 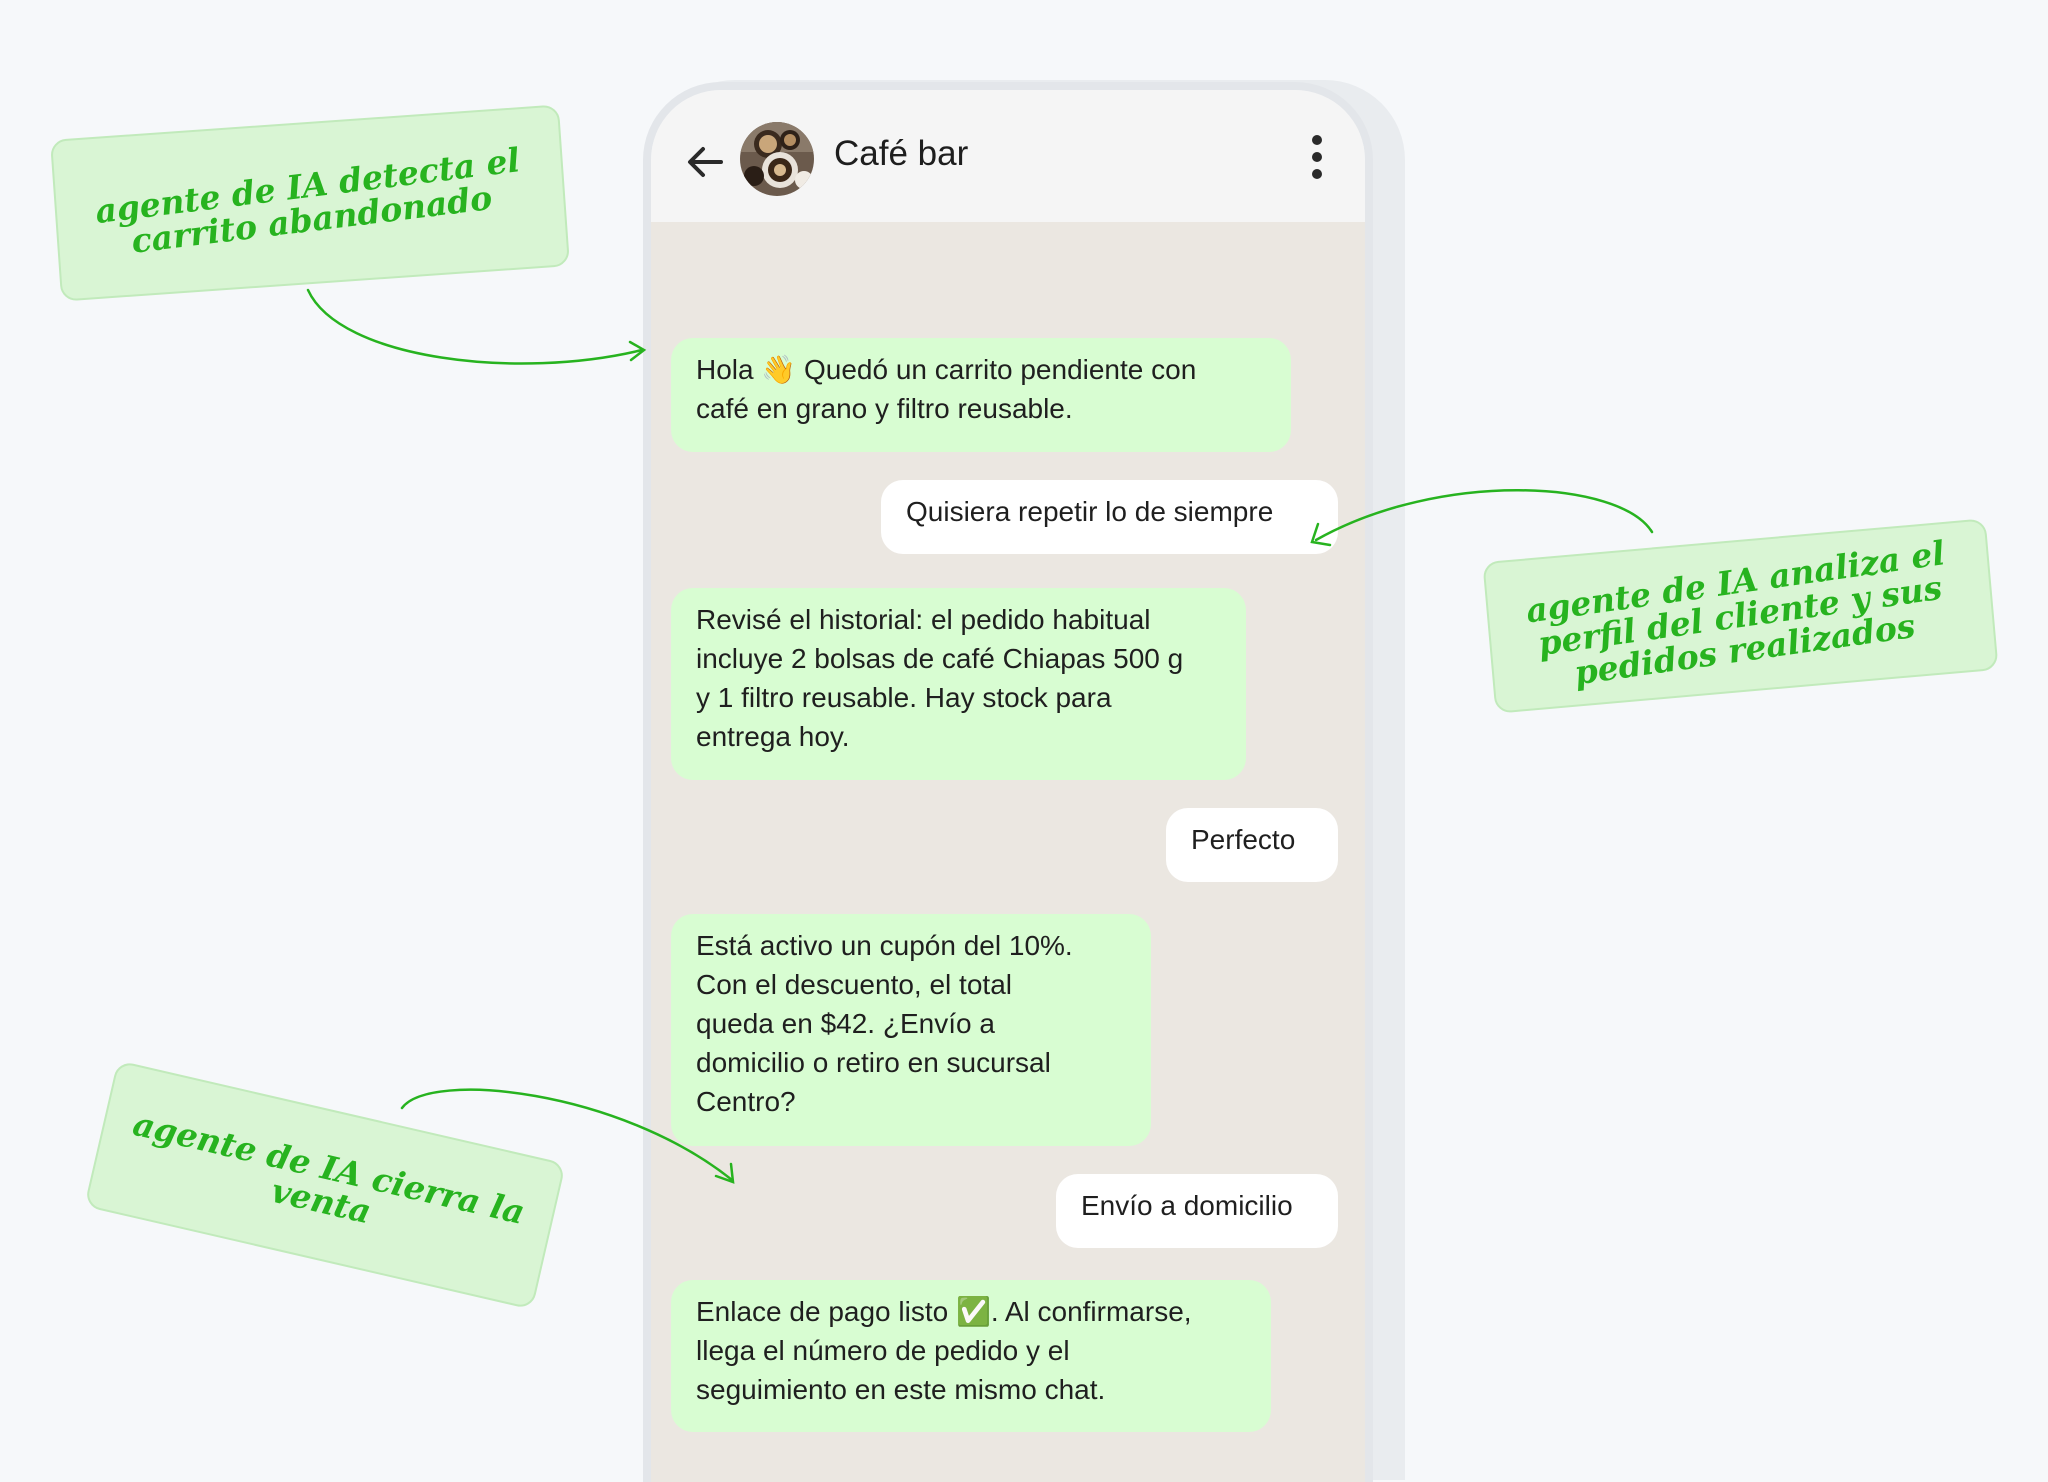 I want to click on annotation-sale-closed: agente de IA cierra la venta, so click(x=325, y=1185).